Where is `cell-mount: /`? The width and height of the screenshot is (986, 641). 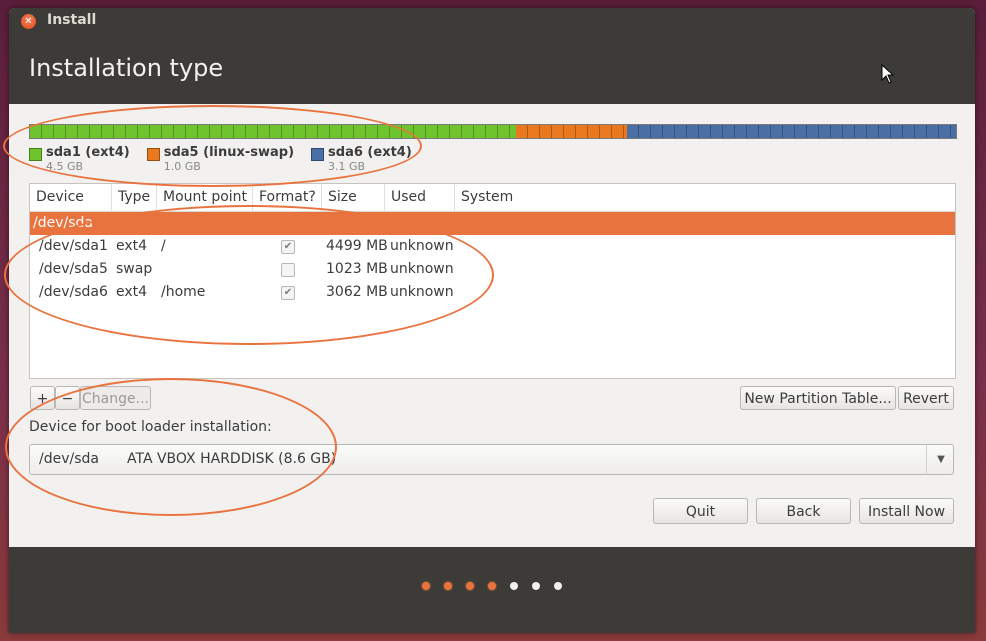
cell-mount: / is located at coordinates (163, 246).